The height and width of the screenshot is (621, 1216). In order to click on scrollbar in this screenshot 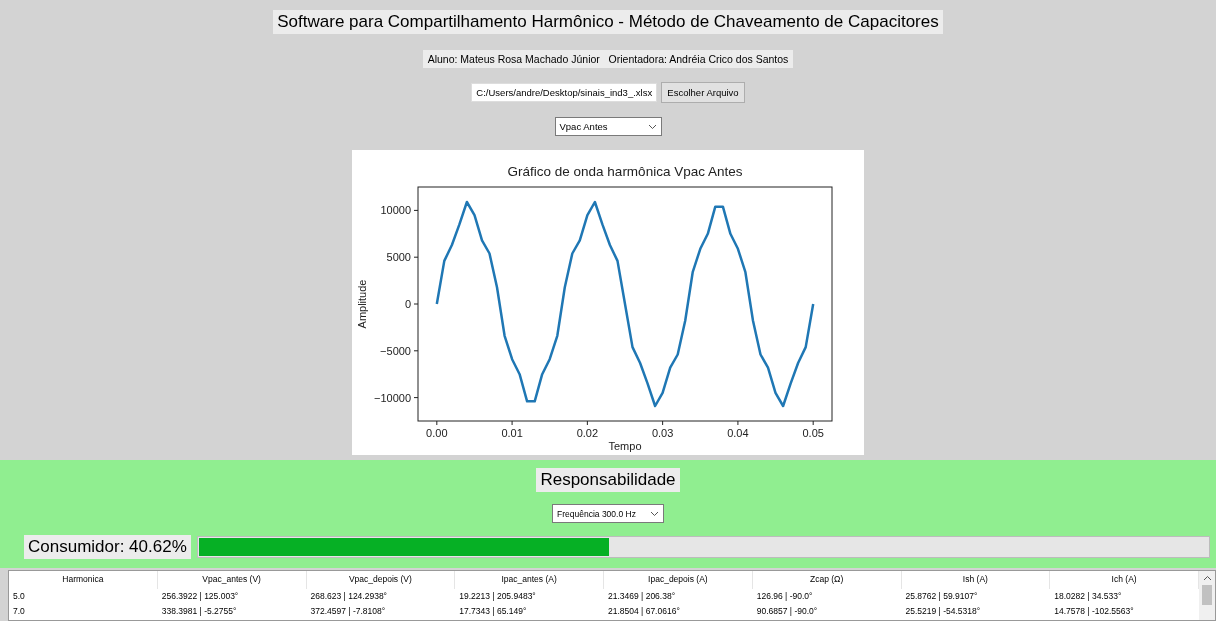, I will do `click(1207, 595)`.